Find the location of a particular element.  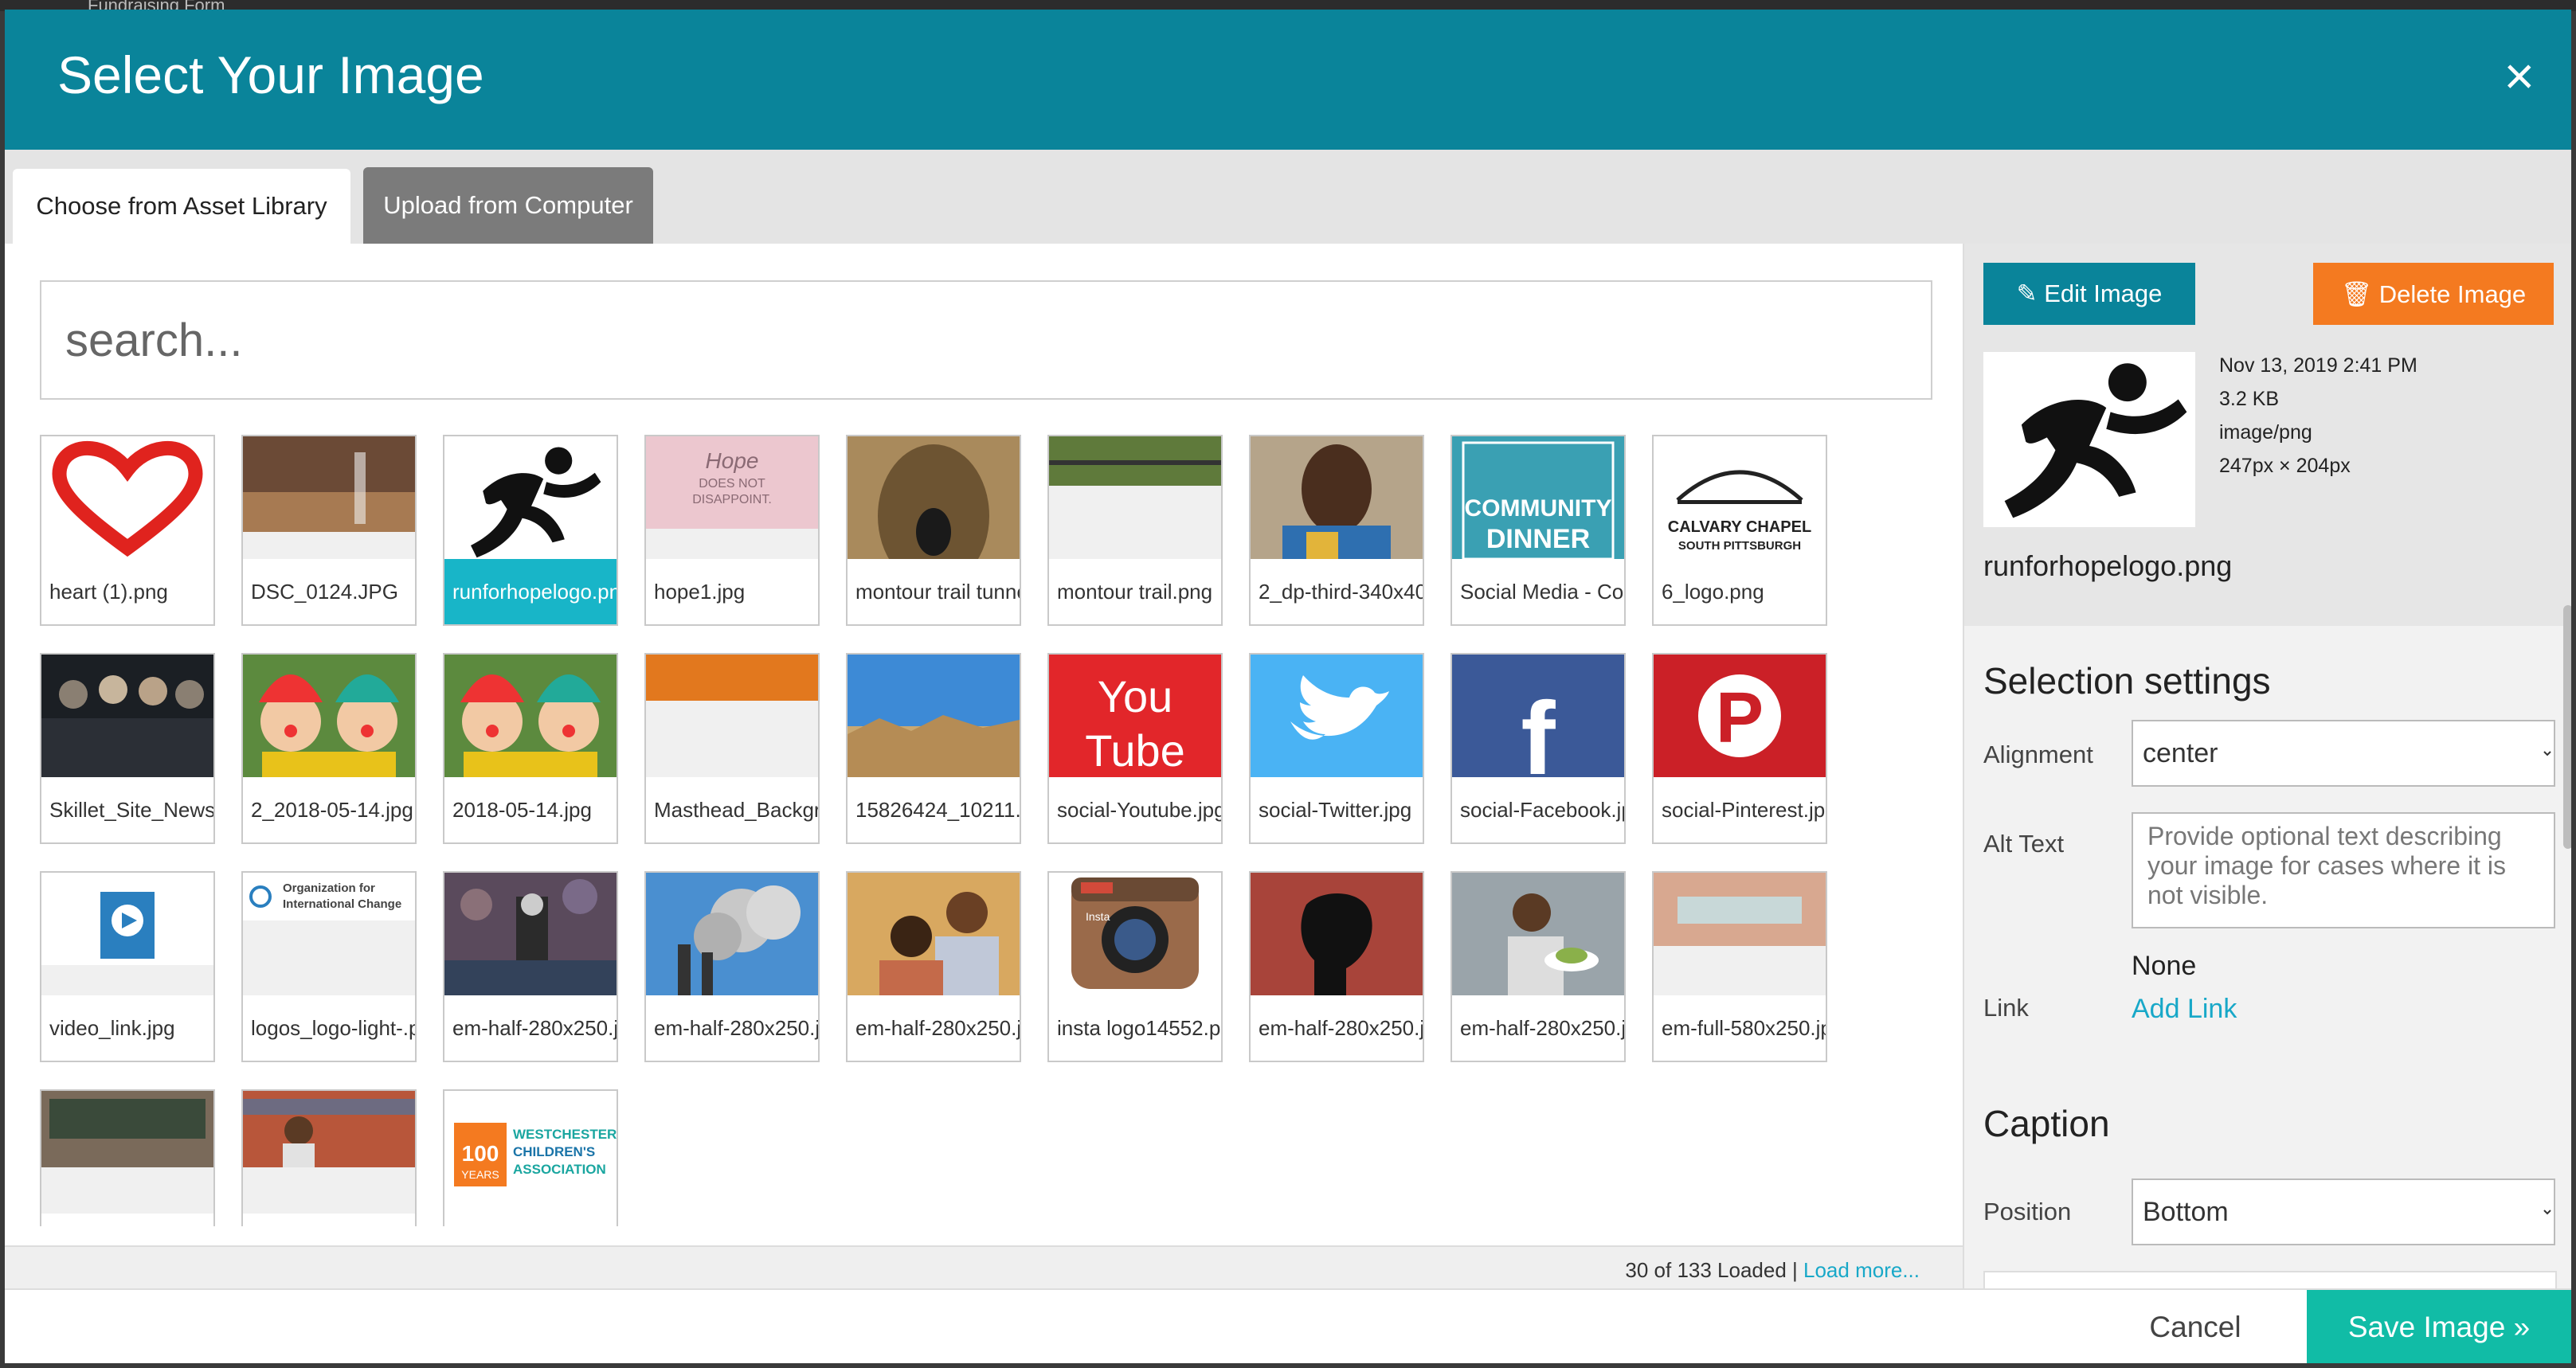

image-caption: social-Twitter.jpg is located at coordinates (1337, 809).